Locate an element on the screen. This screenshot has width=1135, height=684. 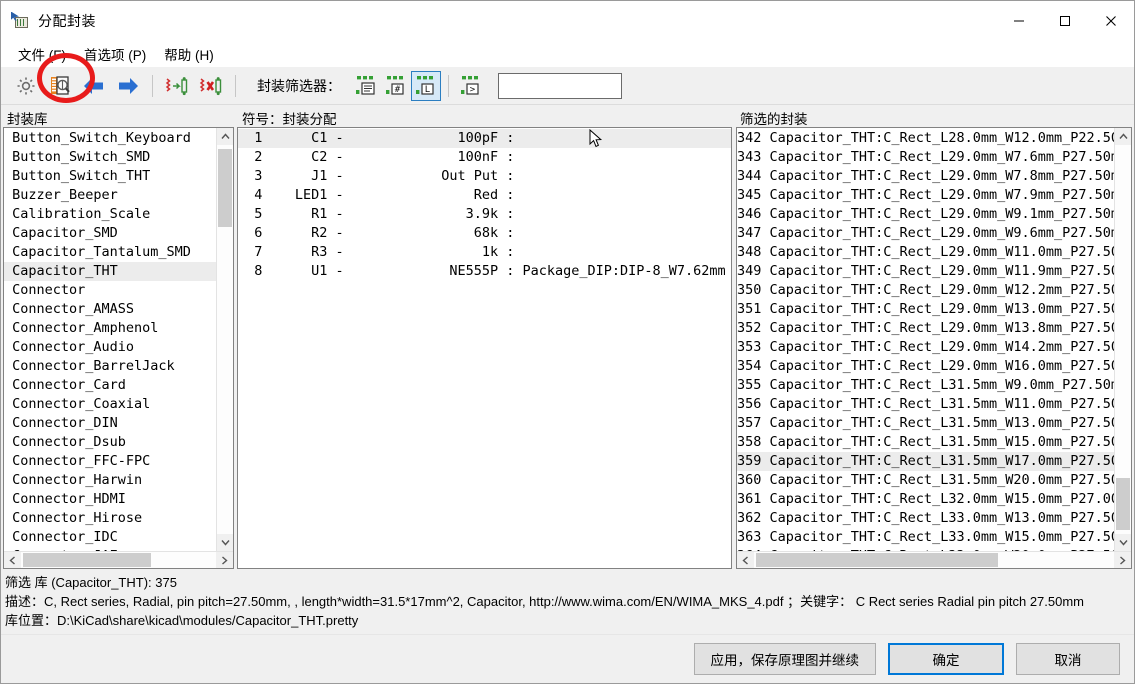
library-hscroll-track is located at coordinates (118, 560).